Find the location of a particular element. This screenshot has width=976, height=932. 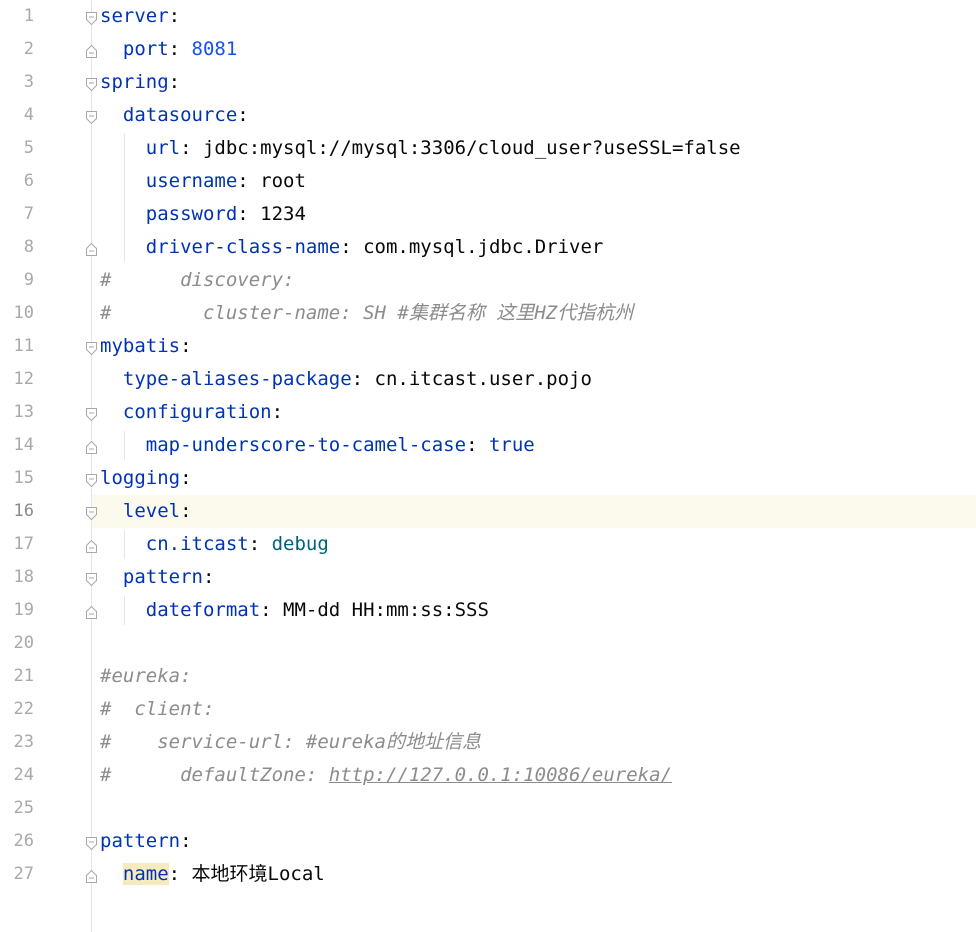

code-line: 22 # client: is located at coordinates (488, 709).